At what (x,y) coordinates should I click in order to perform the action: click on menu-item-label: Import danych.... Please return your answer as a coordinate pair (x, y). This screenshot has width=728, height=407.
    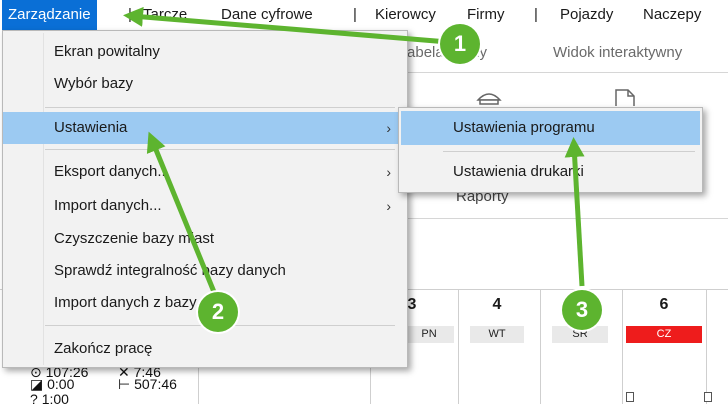
    Looking at the image, I should click on (108, 205).